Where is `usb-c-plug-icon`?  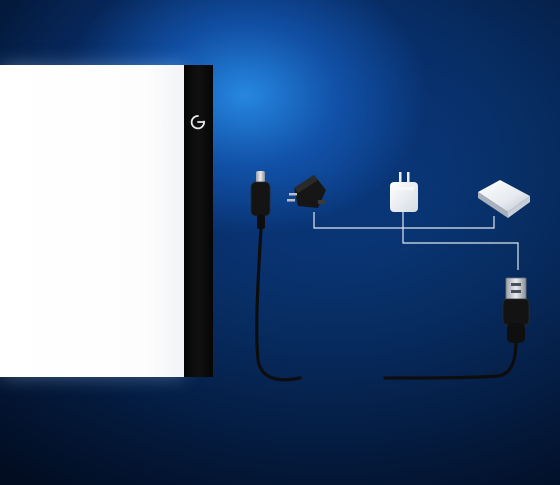
usb-c-plug-icon is located at coordinates (260, 200).